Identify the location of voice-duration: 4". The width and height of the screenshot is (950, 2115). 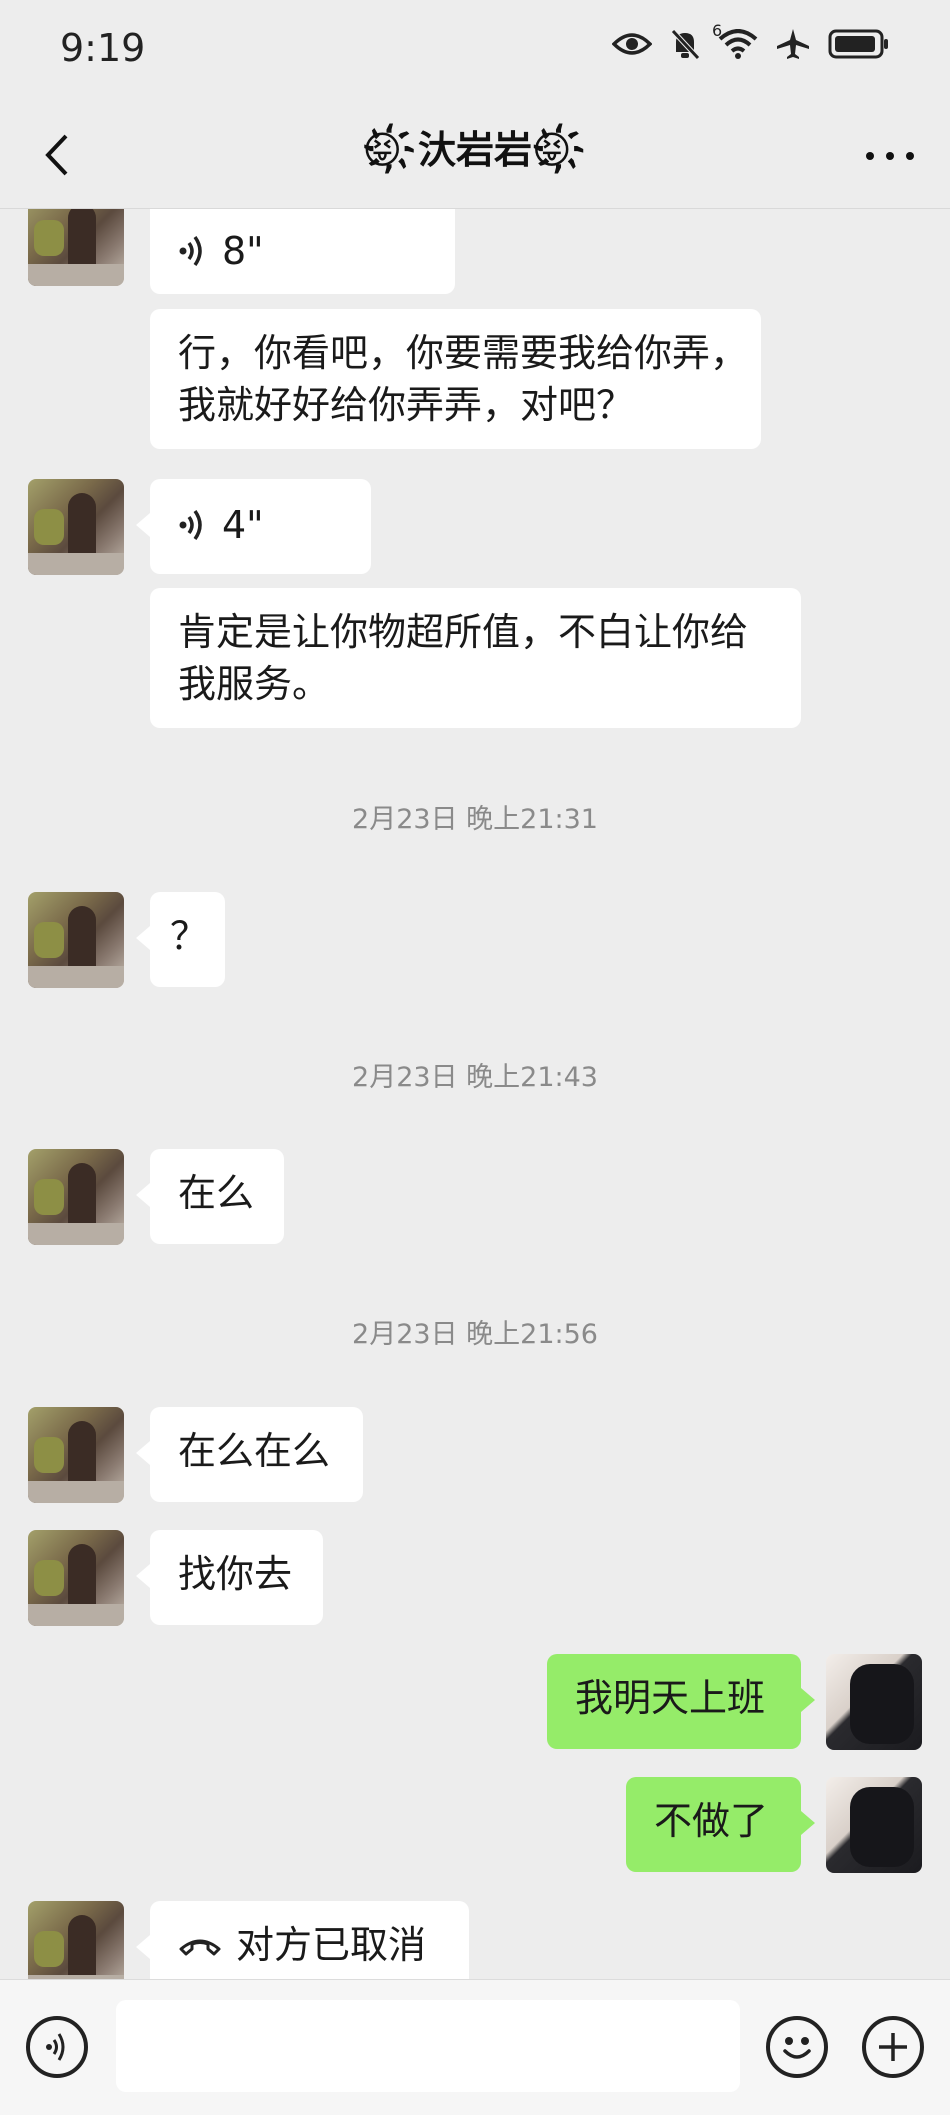
(243, 525).